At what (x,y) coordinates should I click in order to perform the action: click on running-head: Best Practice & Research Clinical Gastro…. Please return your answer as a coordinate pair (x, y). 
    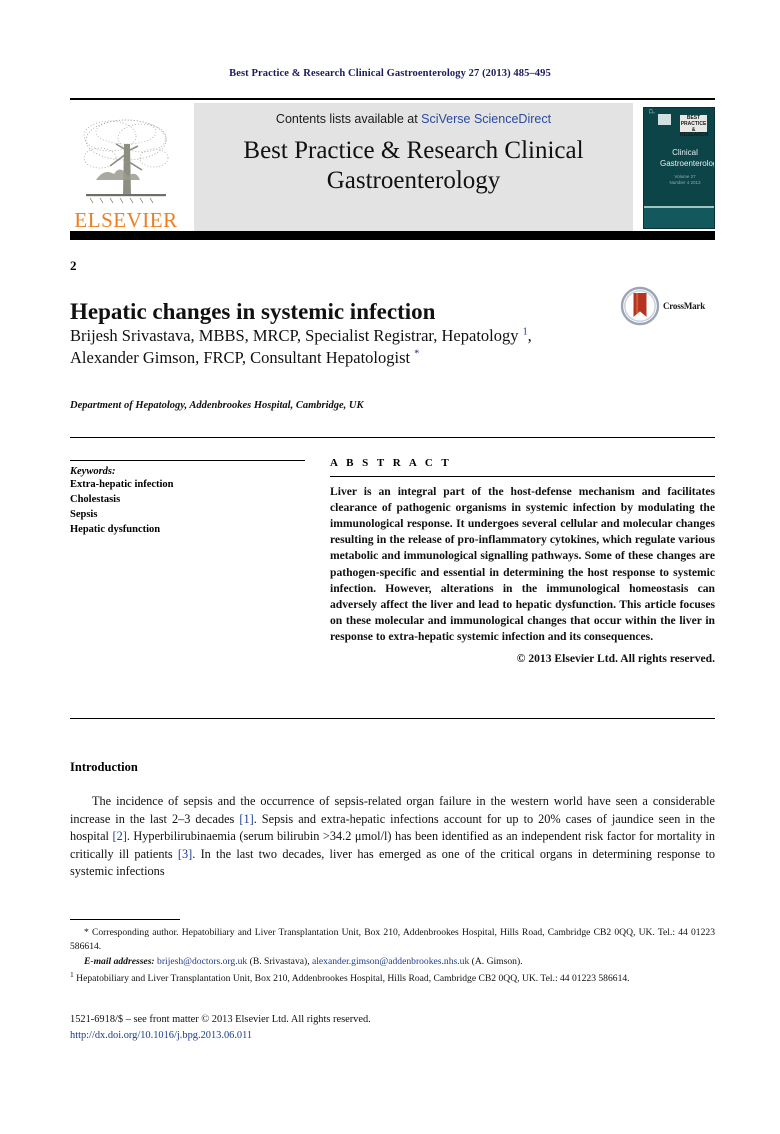
    Looking at the image, I should click on (390, 73).